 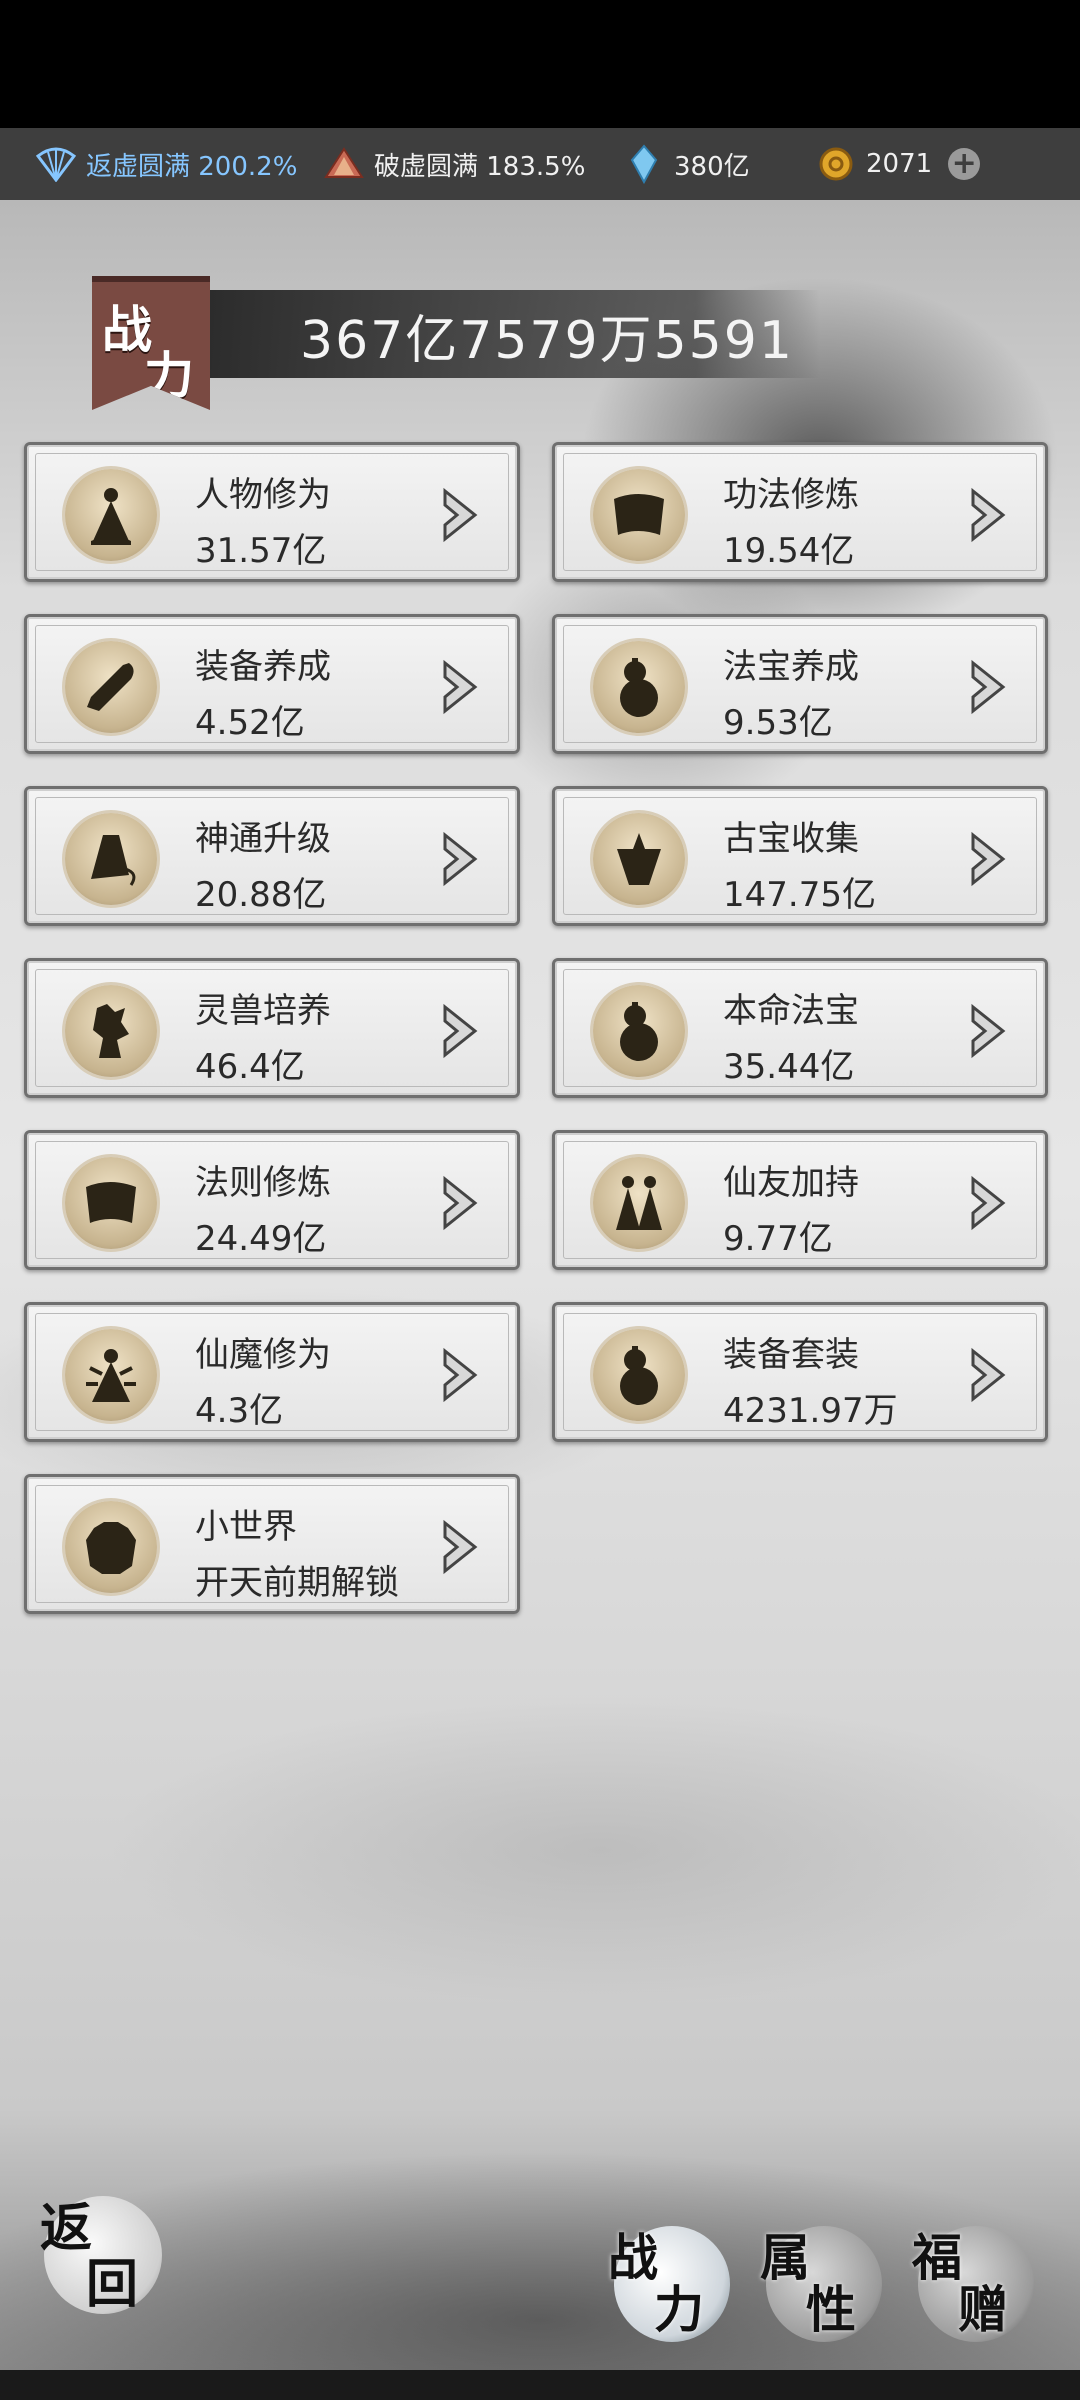 What do you see at coordinates (111, 1547) in the screenshot?
I see `world-icon` at bounding box center [111, 1547].